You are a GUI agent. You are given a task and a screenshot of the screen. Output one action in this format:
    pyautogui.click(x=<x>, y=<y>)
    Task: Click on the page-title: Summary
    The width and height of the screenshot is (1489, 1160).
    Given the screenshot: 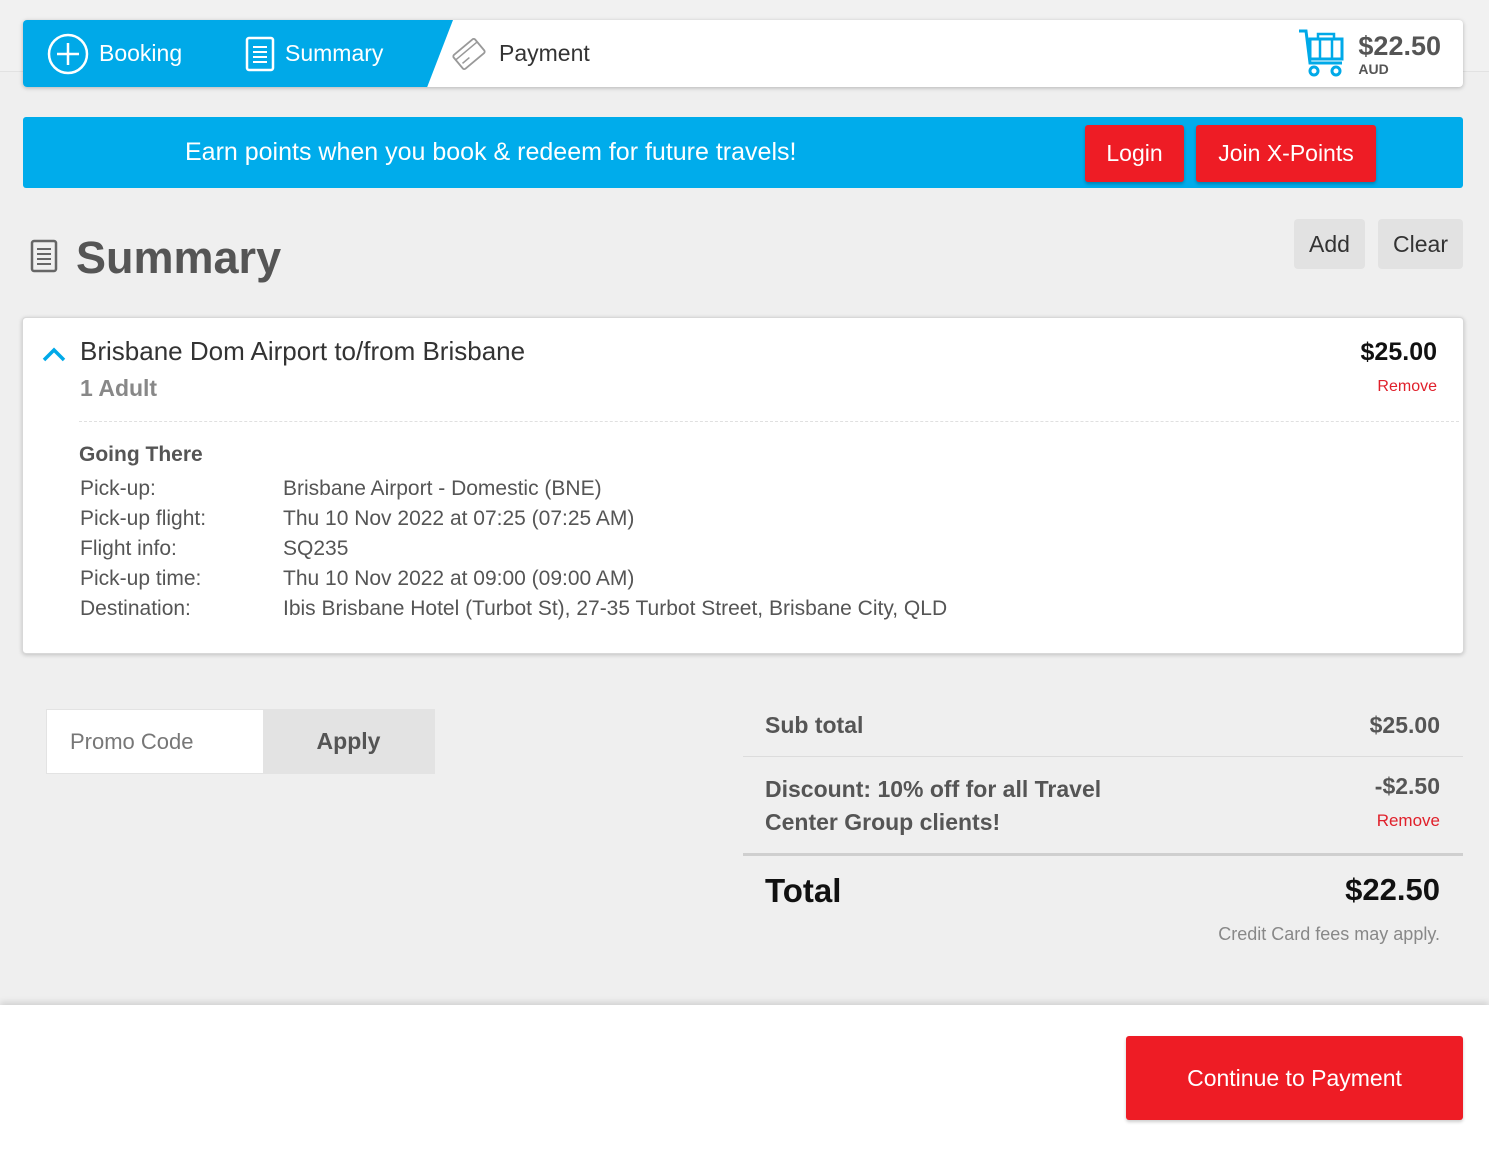 What is the action you would take?
    pyautogui.click(x=179, y=257)
    